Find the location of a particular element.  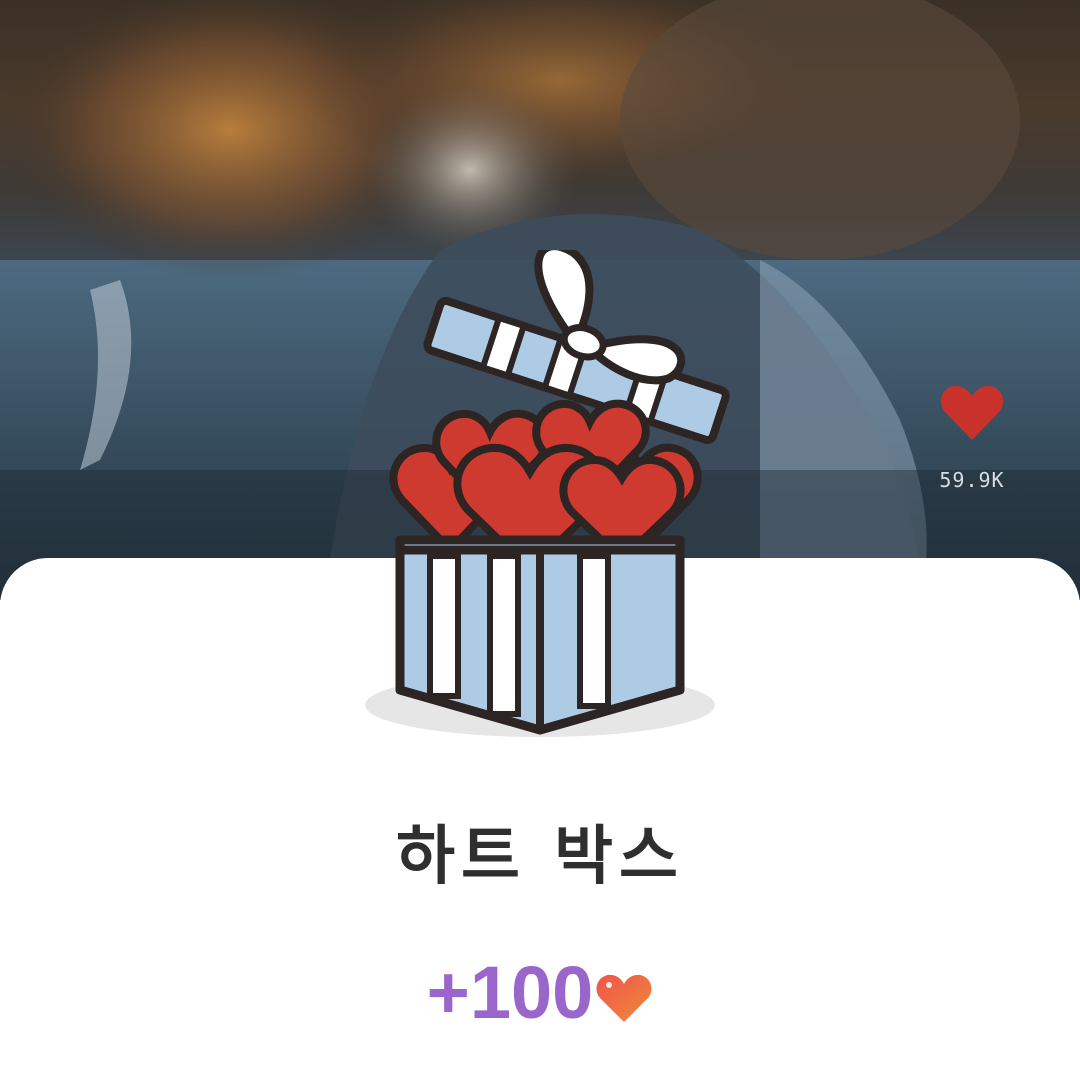

like-count: 59.9K is located at coordinates (972, 480).